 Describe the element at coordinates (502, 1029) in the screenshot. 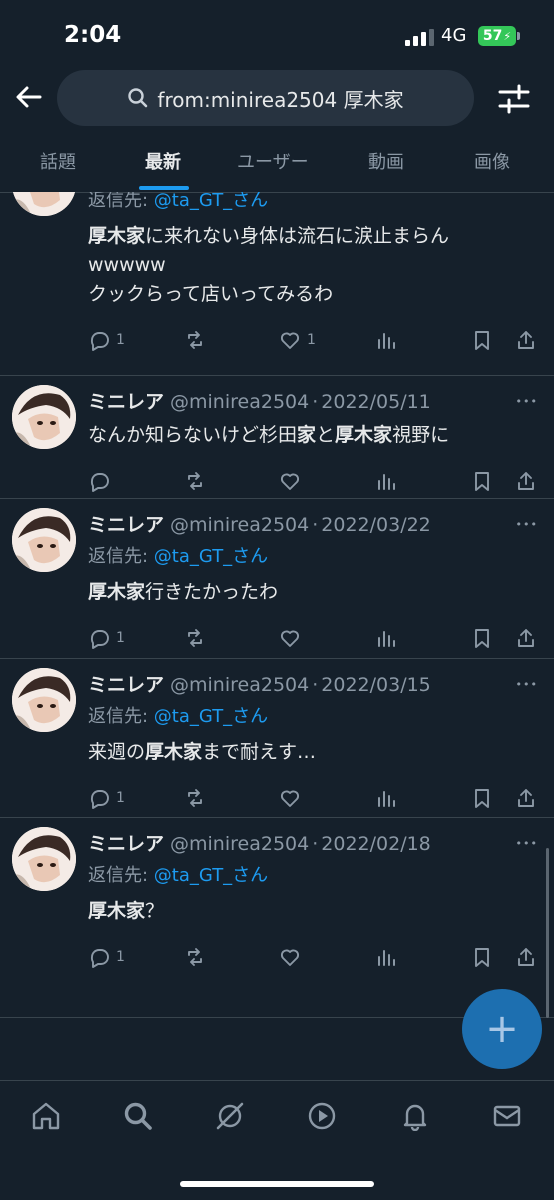

I see `compose-button: +` at that location.